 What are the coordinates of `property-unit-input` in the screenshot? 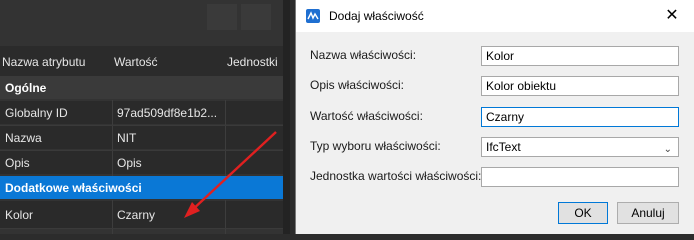 It's located at (580, 177).